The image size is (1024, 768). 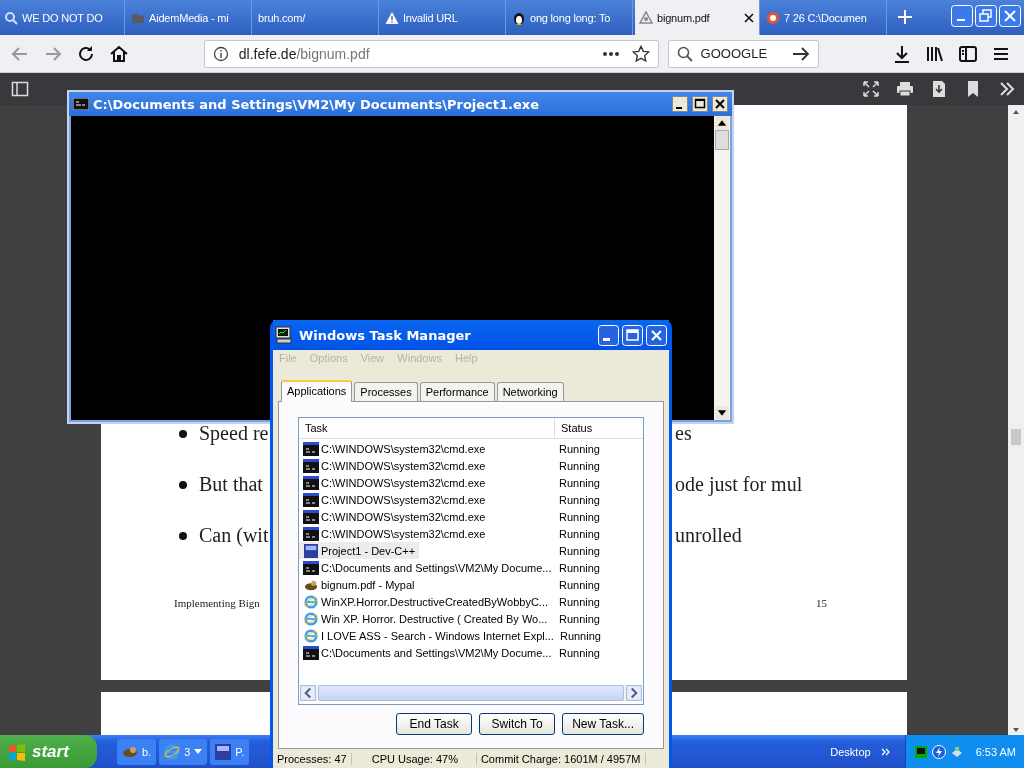 I want to click on status-bar-field: Processes: 47, so click(x=312, y=759).